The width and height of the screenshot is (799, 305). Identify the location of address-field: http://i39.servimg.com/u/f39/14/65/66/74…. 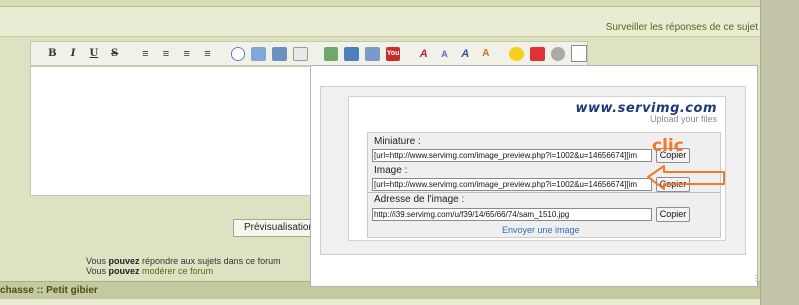
(512, 214).